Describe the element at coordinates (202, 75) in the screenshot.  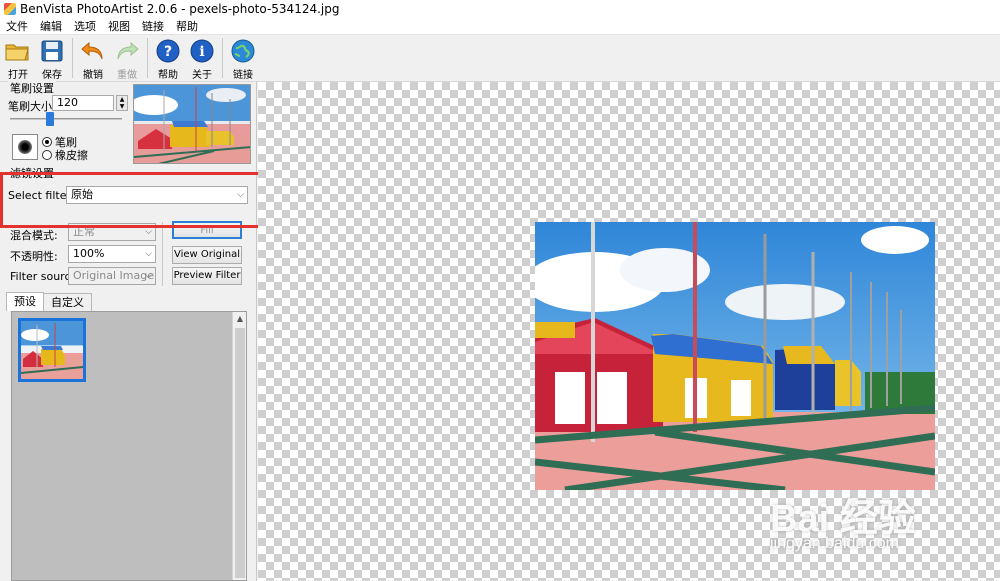
I see `about-label: 关于` at that location.